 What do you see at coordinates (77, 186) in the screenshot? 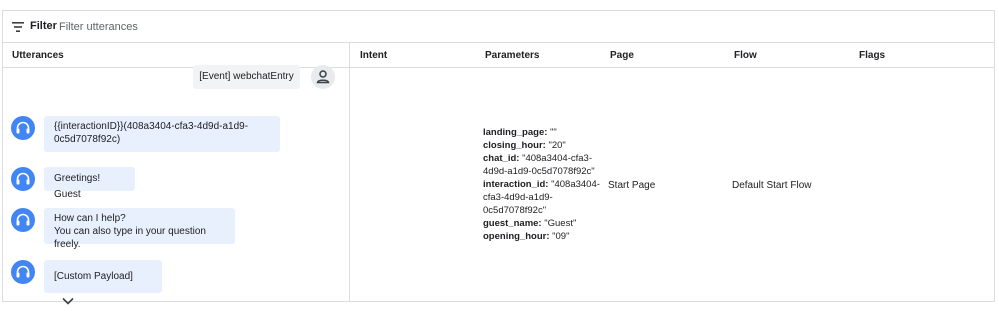
I see `agent-message-text: Greetings! Guest` at bounding box center [77, 186].